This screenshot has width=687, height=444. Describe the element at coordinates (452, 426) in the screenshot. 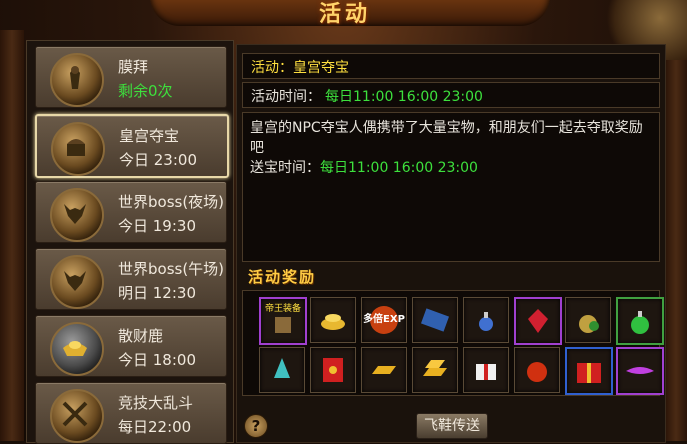

I see `teleport-button: 飞鞋传送` at that location.